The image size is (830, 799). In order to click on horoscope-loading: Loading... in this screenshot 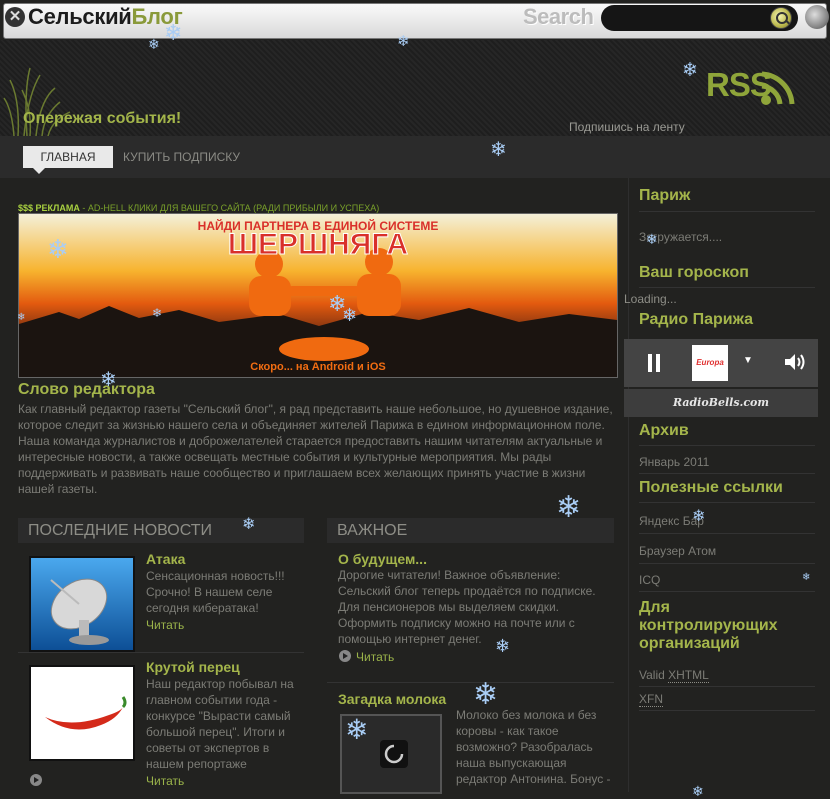, I will do `click(650, 299)`.